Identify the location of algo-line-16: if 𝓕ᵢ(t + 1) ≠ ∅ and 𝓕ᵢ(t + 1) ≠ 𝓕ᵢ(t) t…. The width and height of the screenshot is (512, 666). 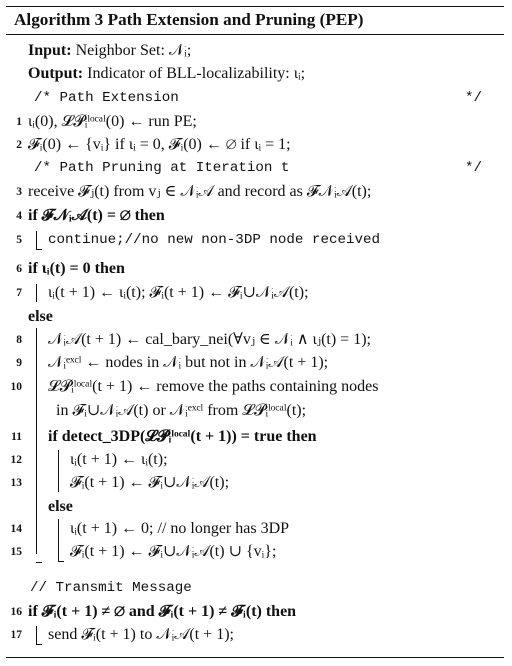
(162, 611).